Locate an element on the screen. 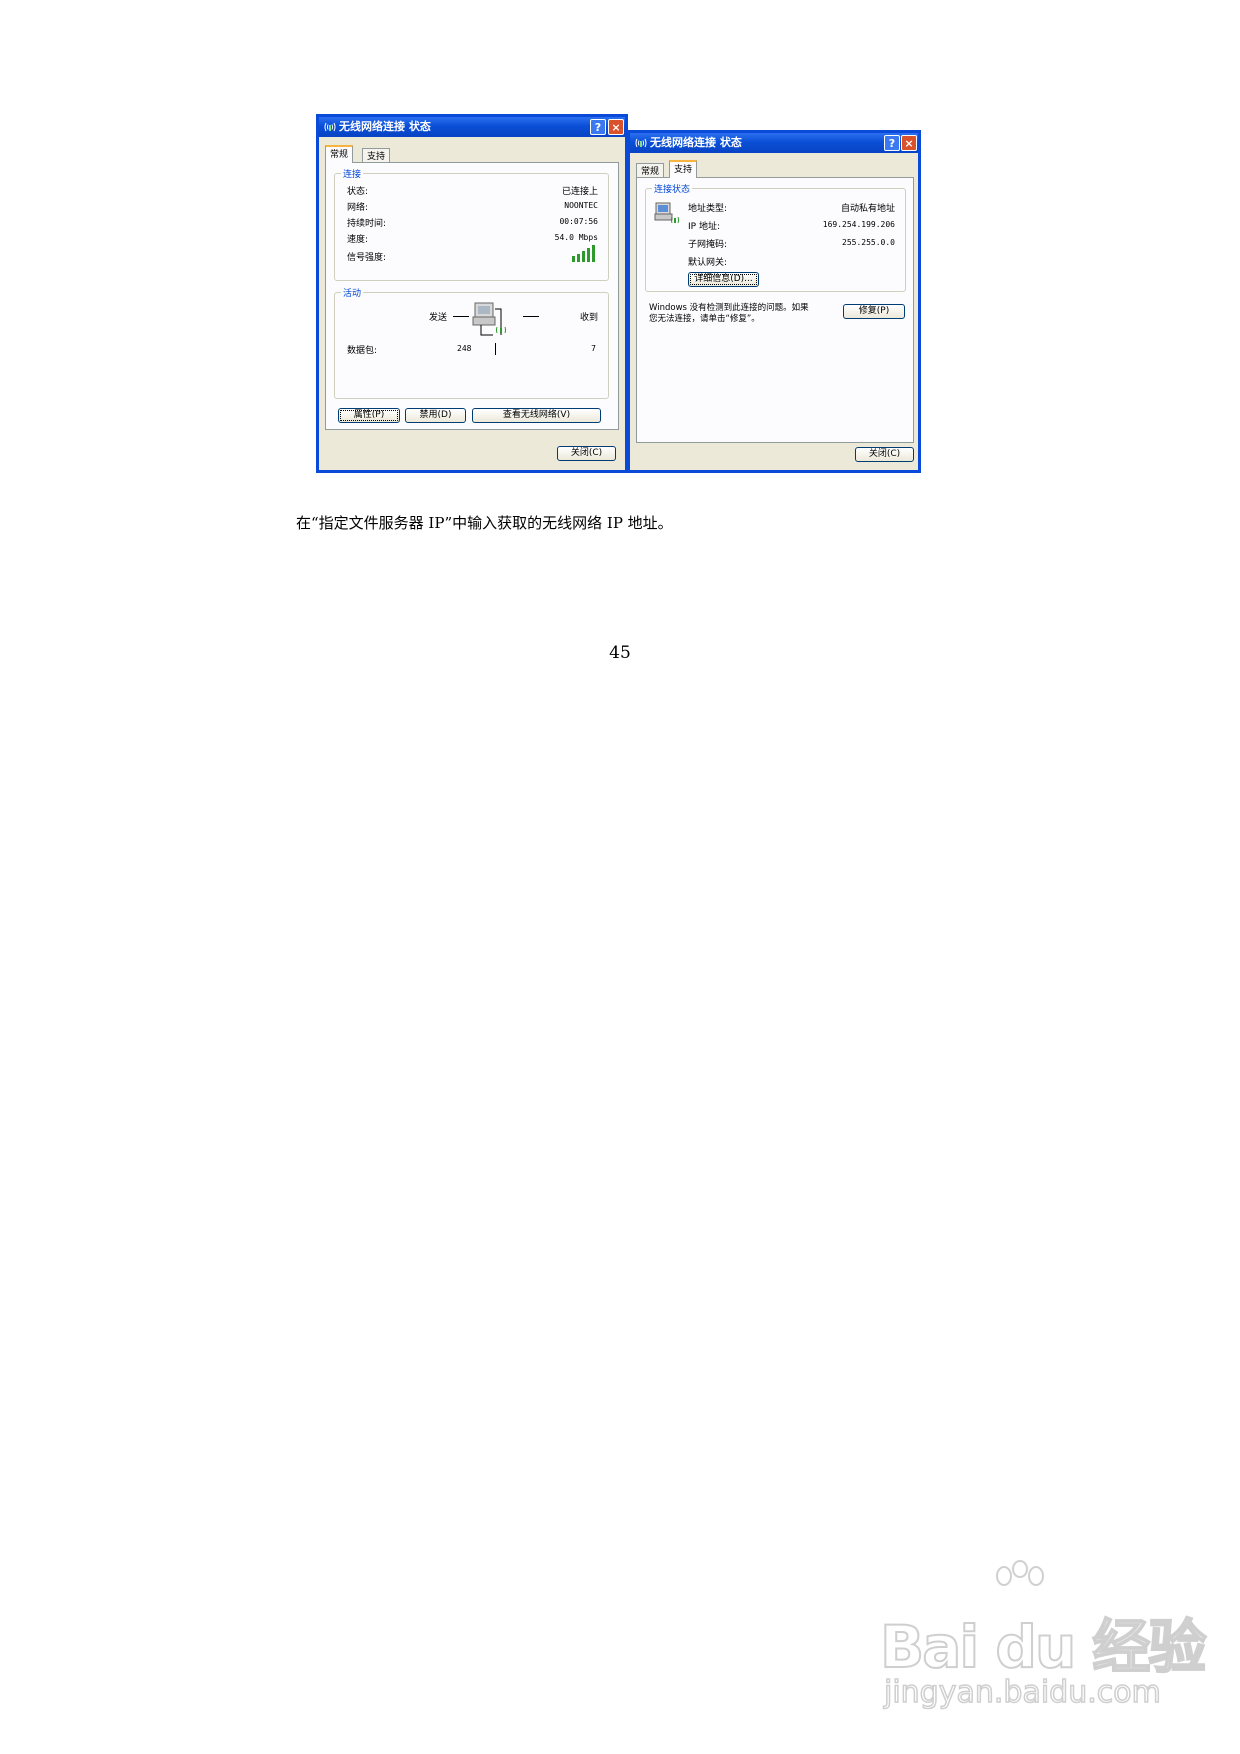 The image size is (1240, 1754). connection-status-legend: 连接状态 is located at coordinates (672, 188).